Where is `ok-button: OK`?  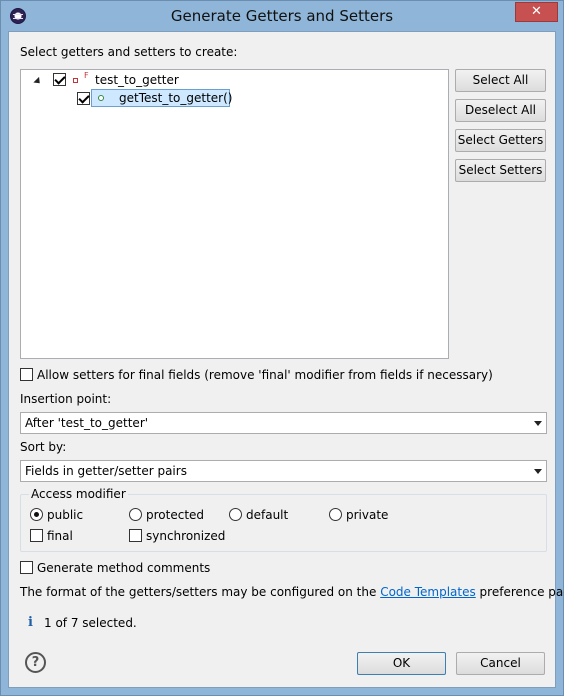
ok-button: OK is located at coordinates (401, 663).